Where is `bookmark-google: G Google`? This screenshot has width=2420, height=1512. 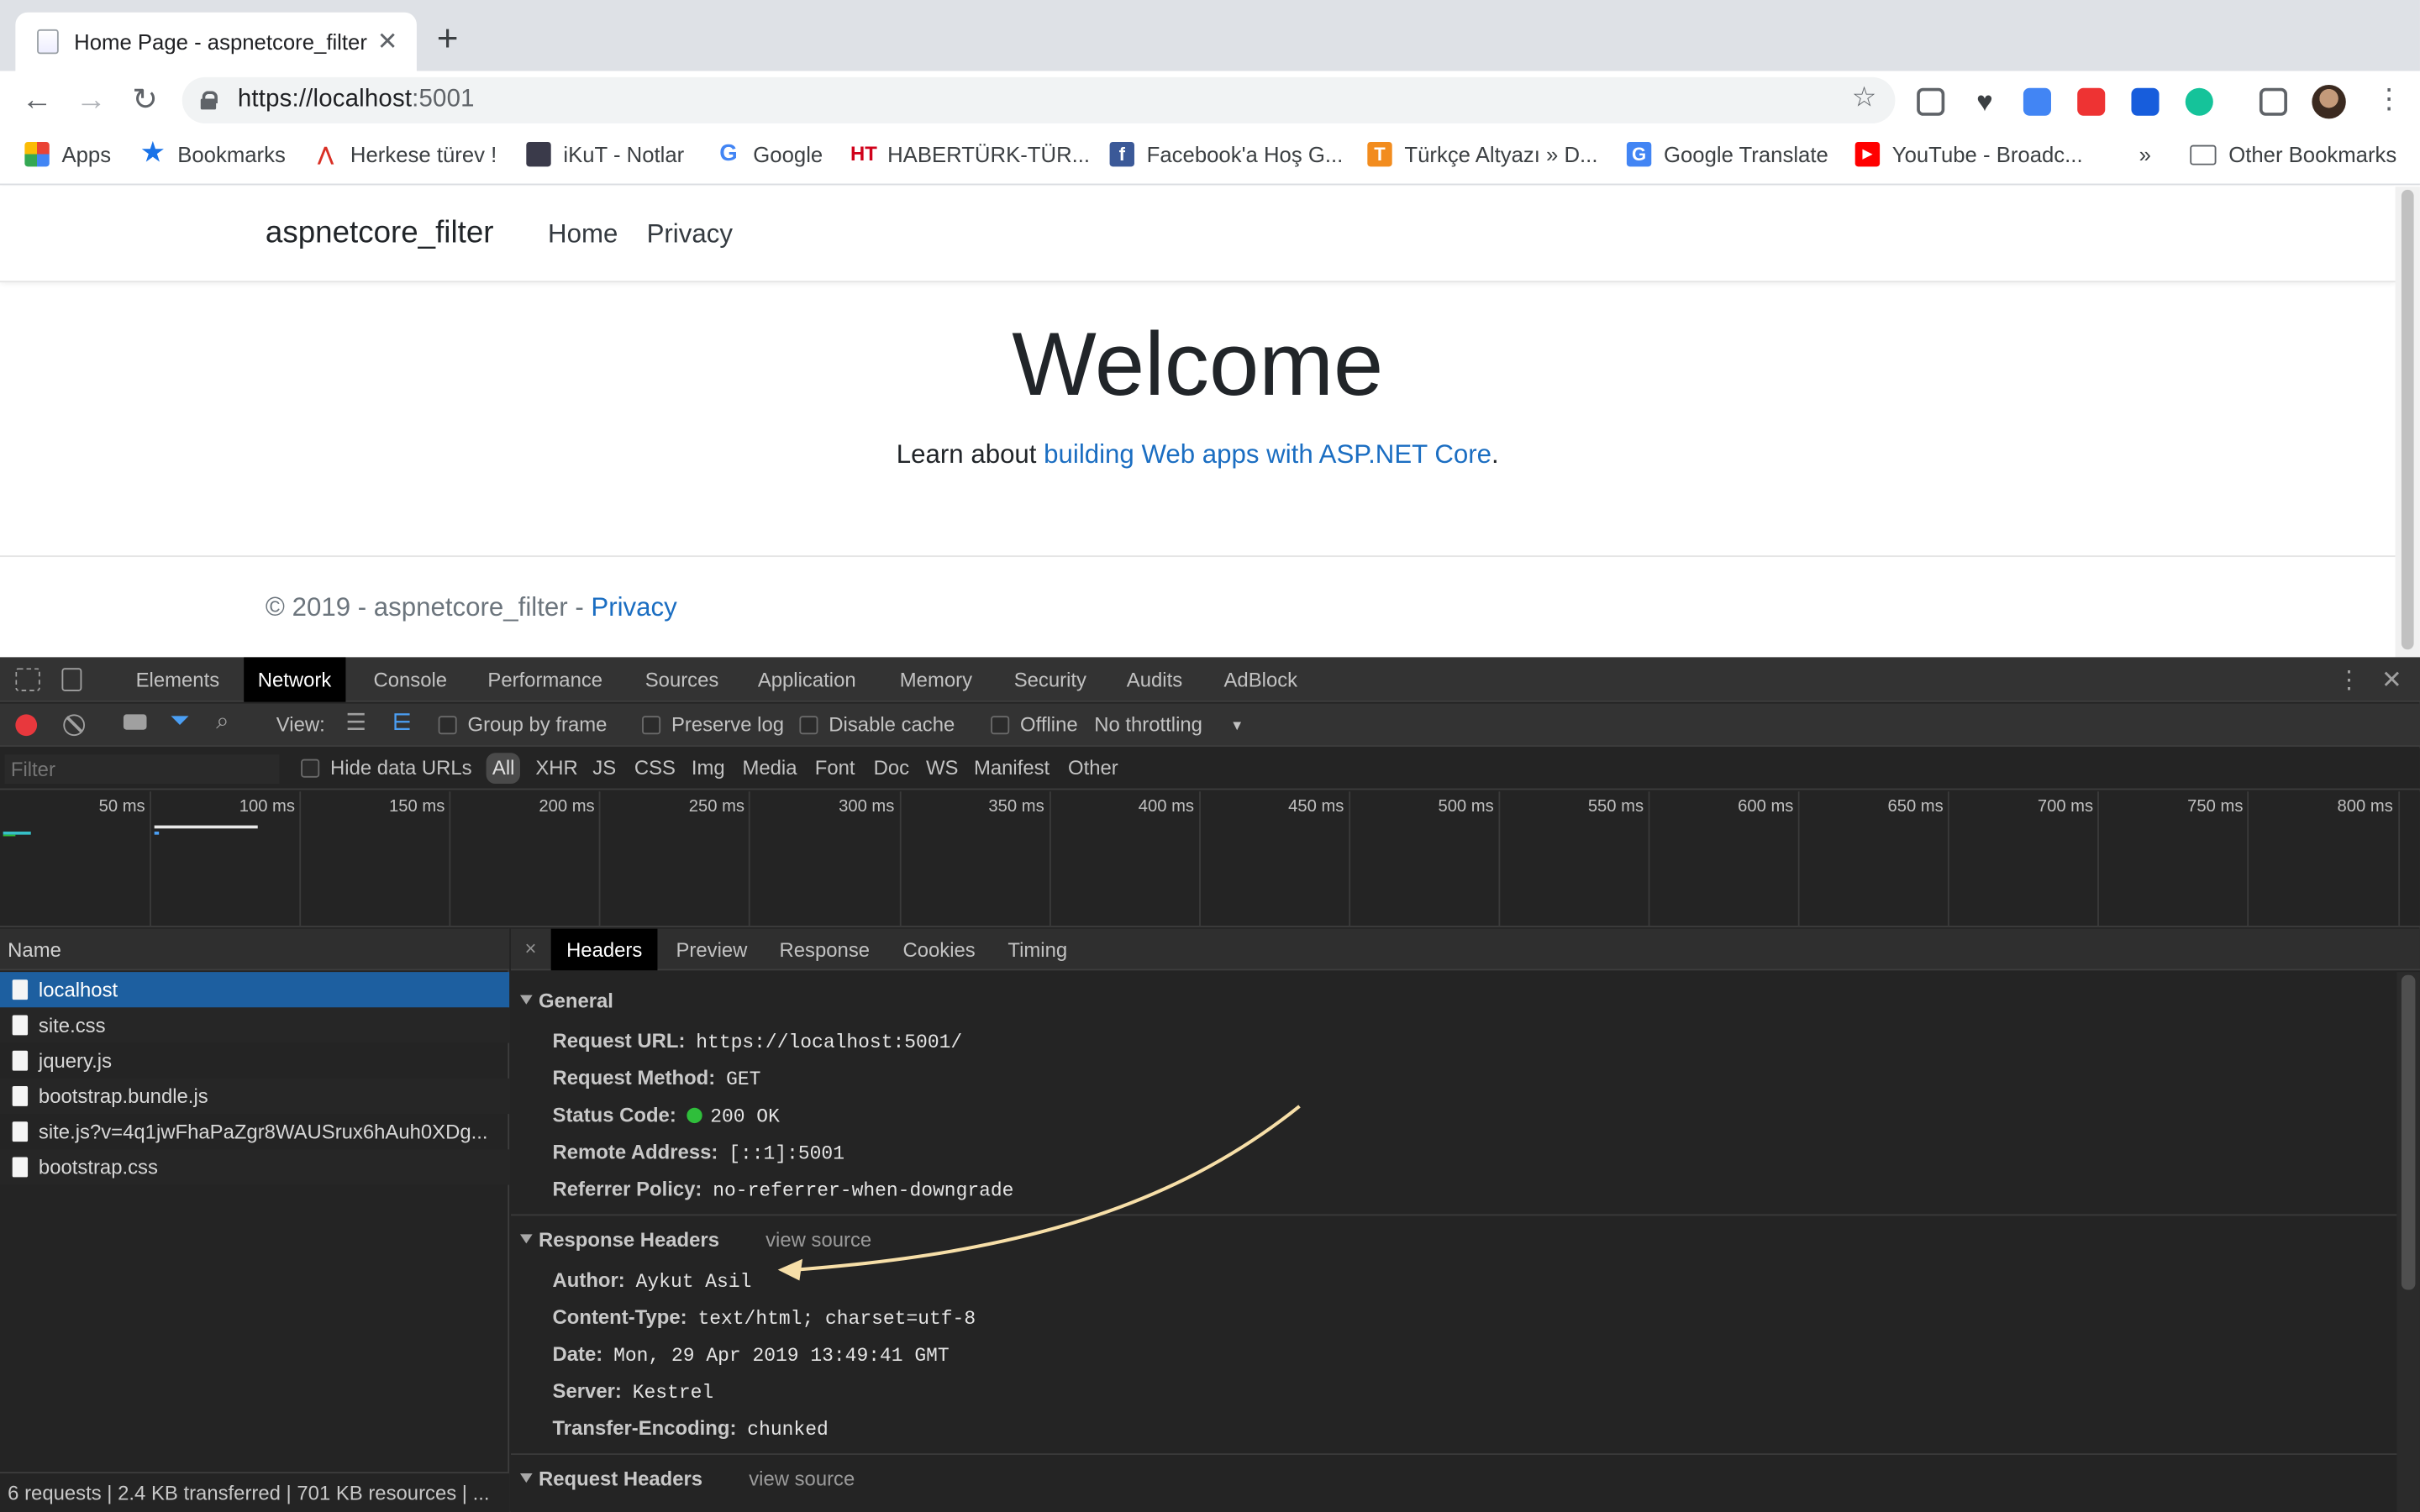 bookmark-google: G Google is located at coordinates (769, 153).